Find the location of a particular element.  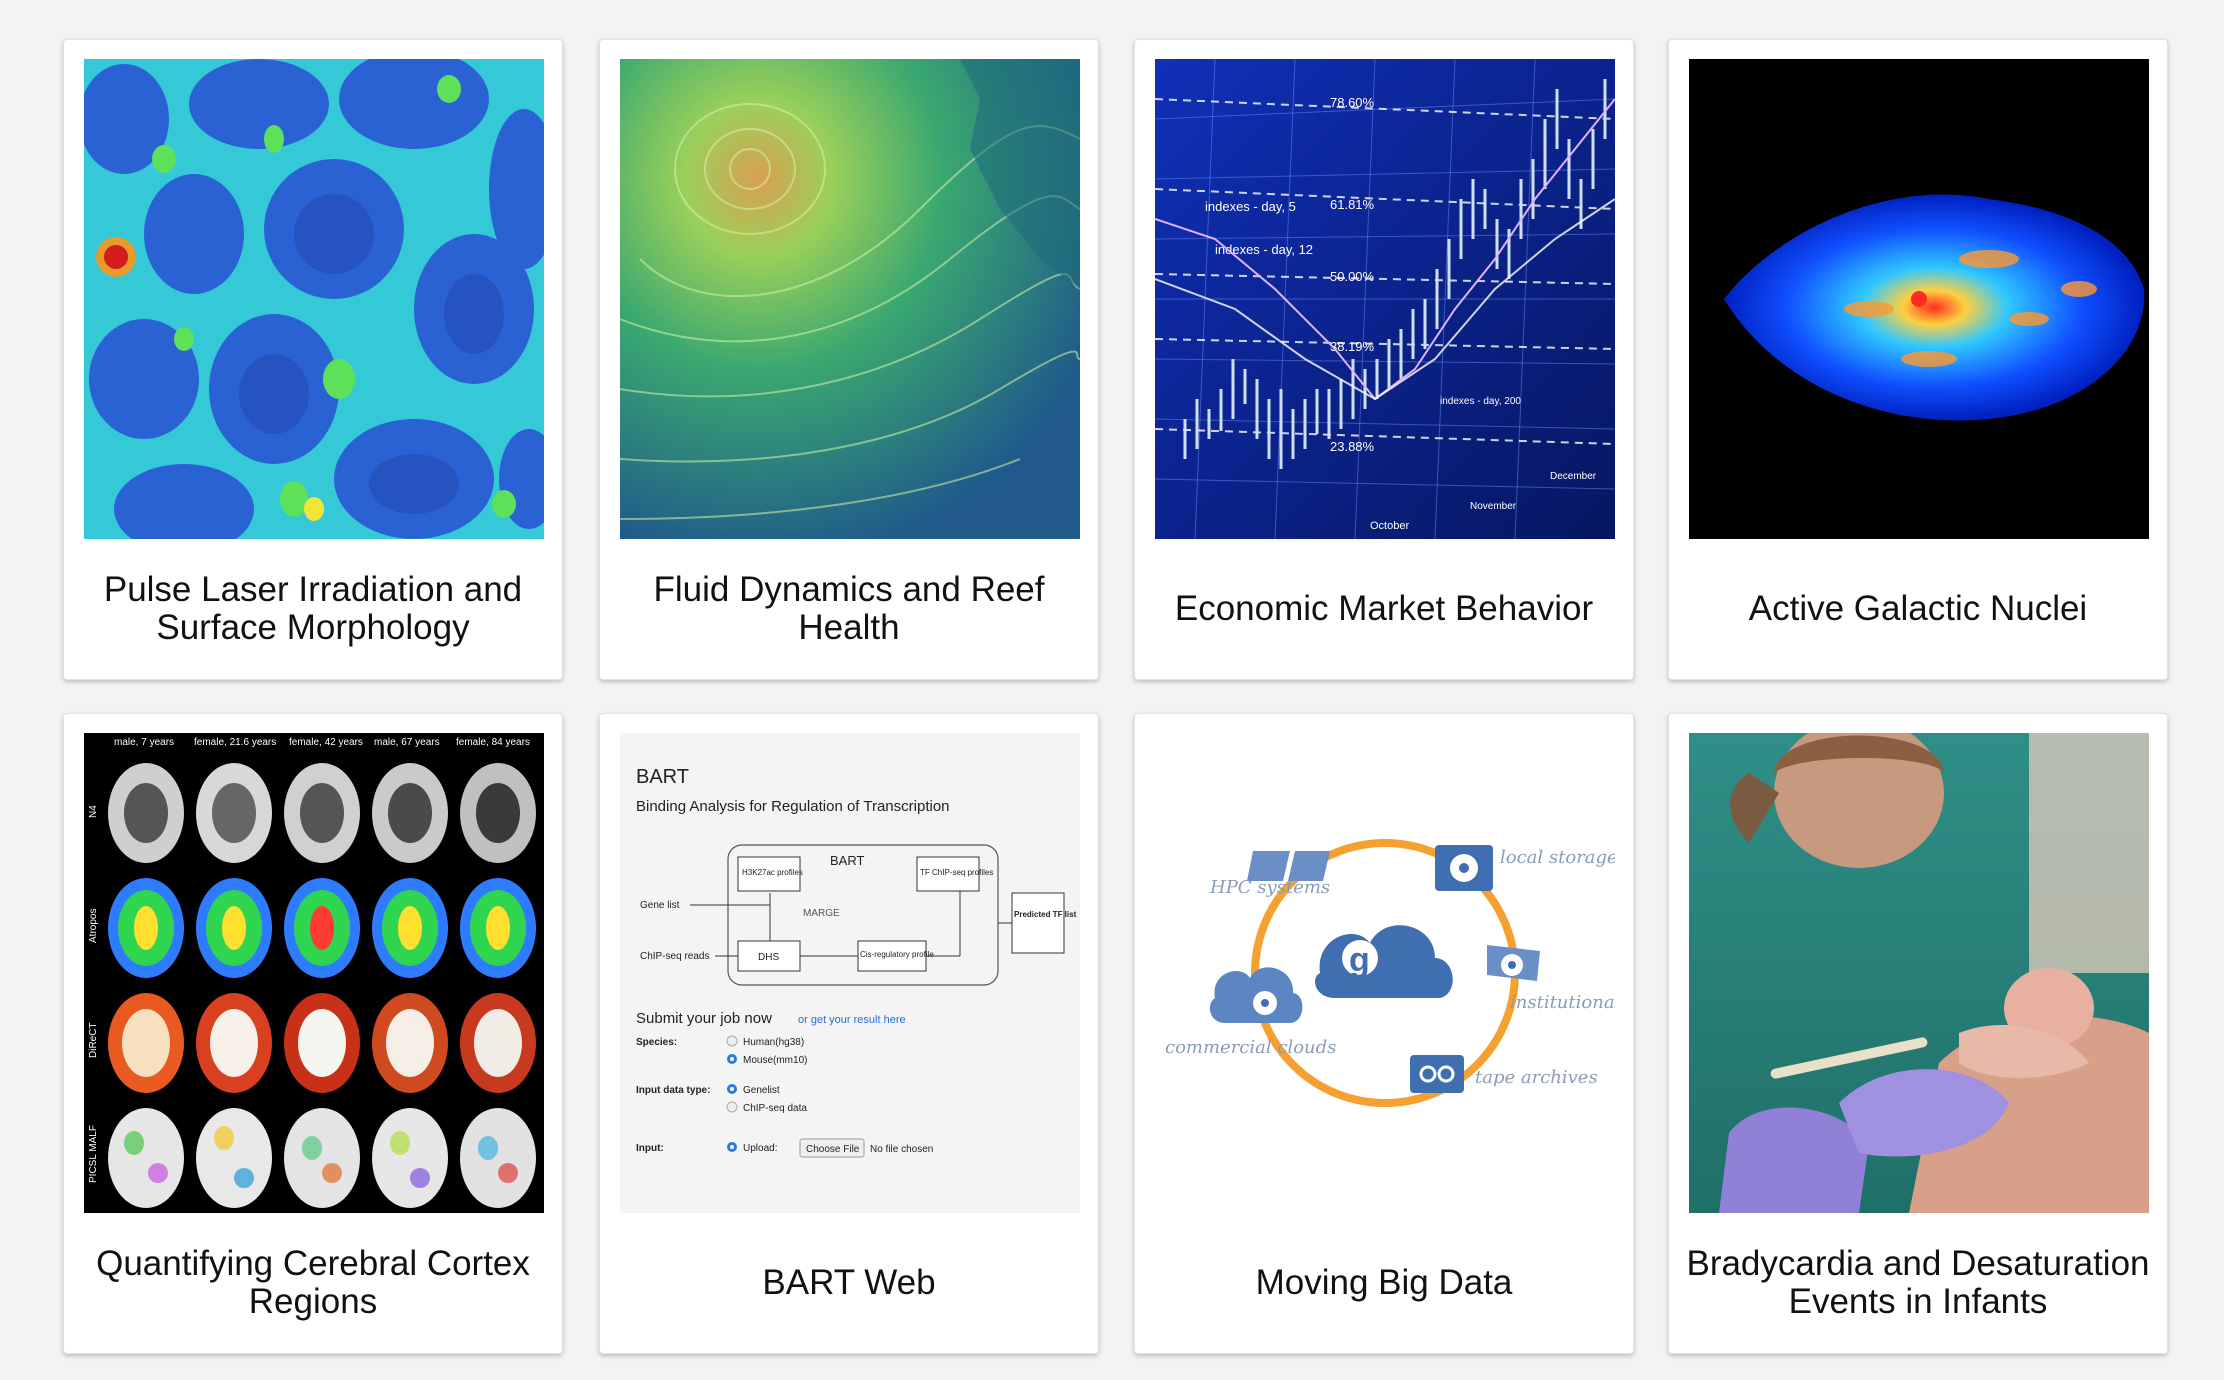

column-label: male, 7 years is located at coordinates (144, 742).